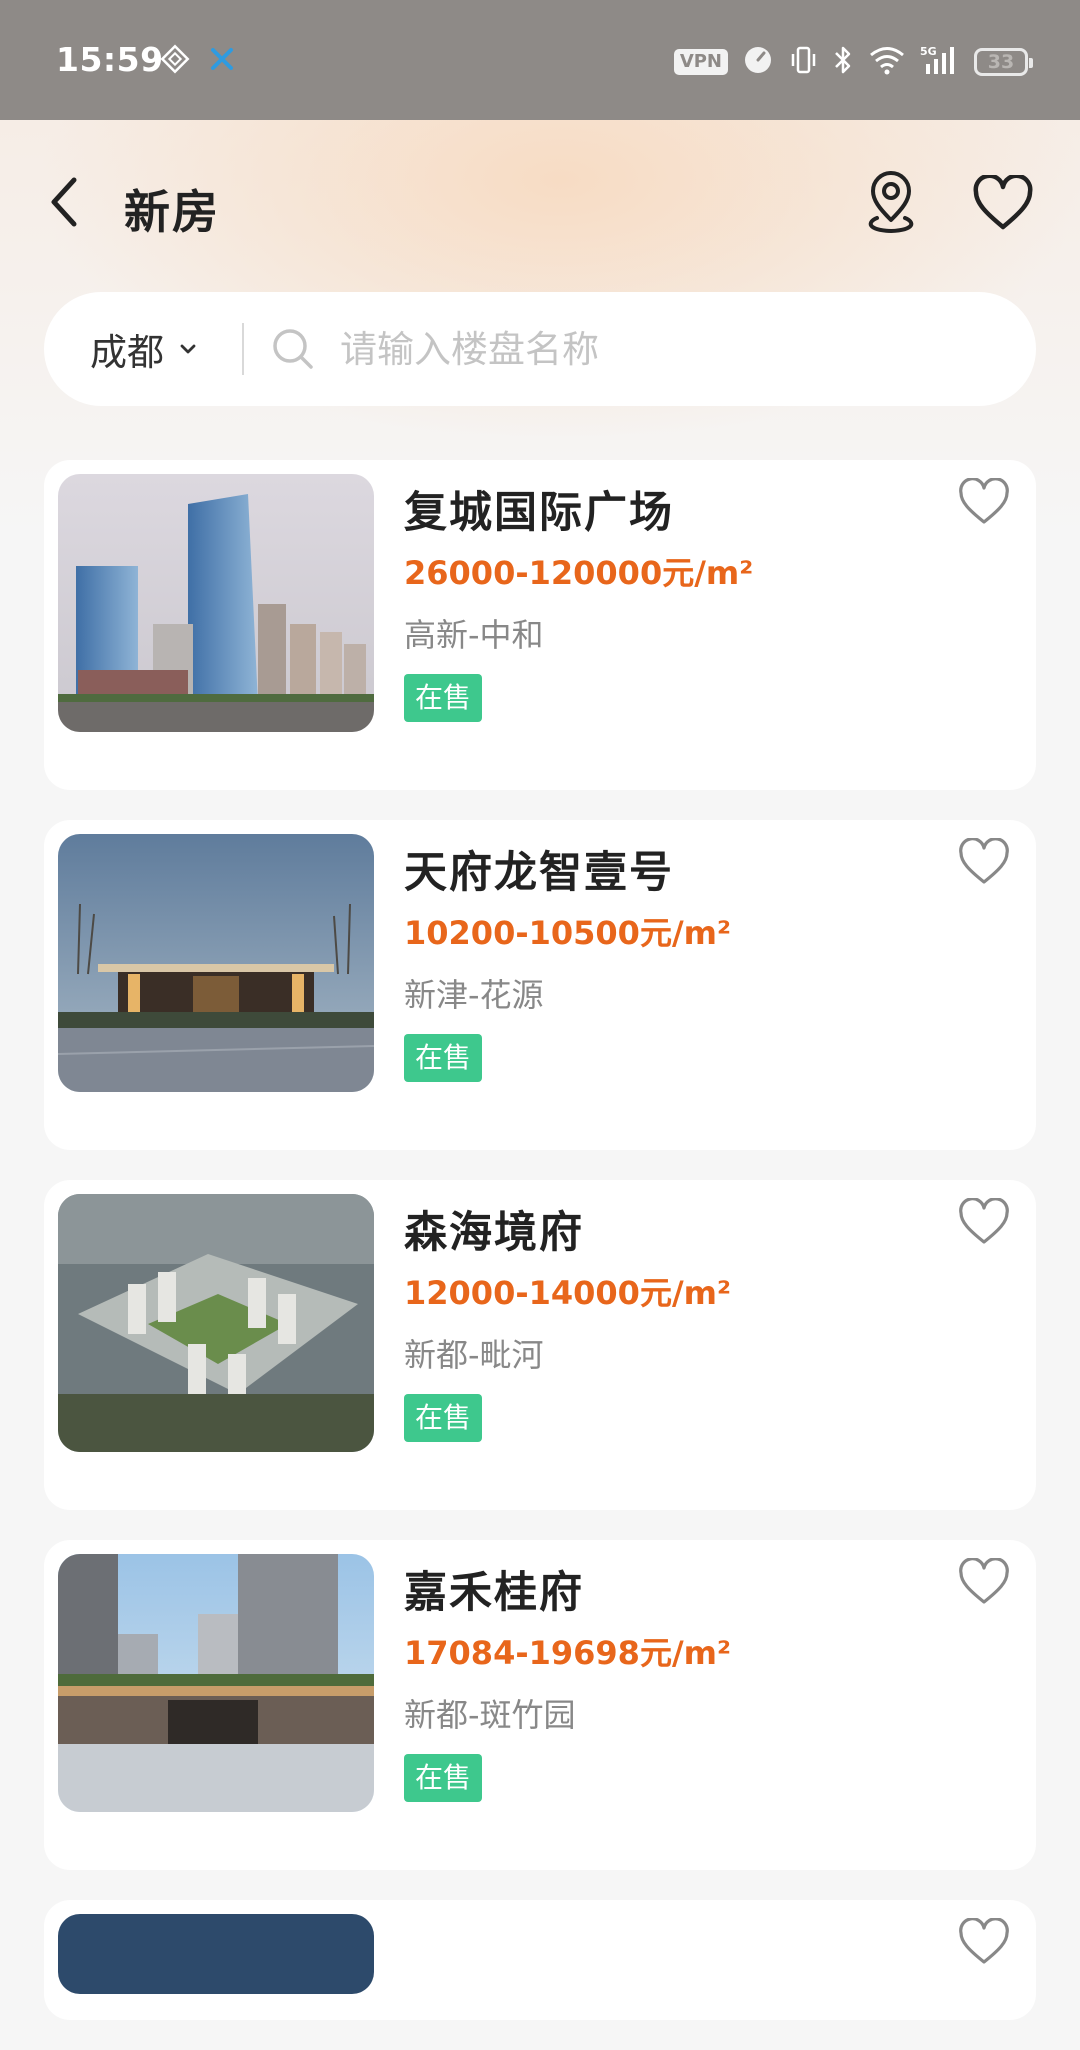  What do you see at coordinates (175, 61) in the screenshot?
I see `nfc-icon` at bounding box center [175, 61].